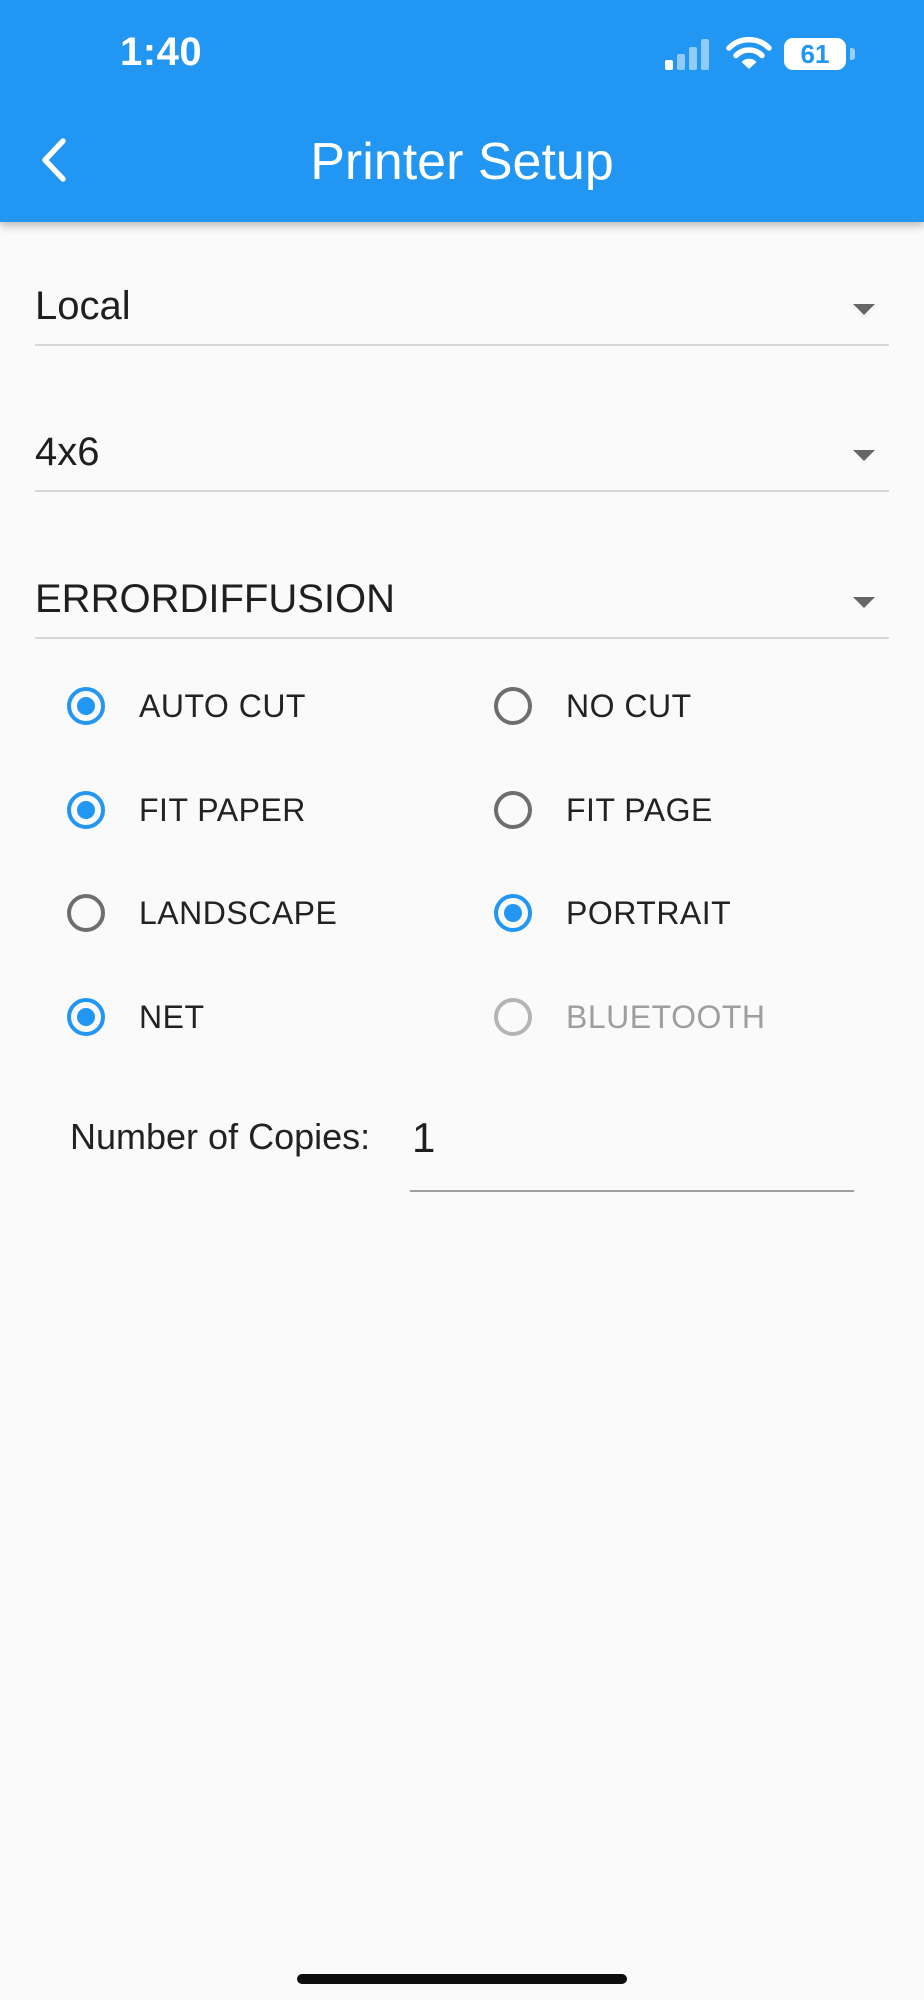  I want to click on bluetooth-label: BLUETOOTH, so click(666, 1016).